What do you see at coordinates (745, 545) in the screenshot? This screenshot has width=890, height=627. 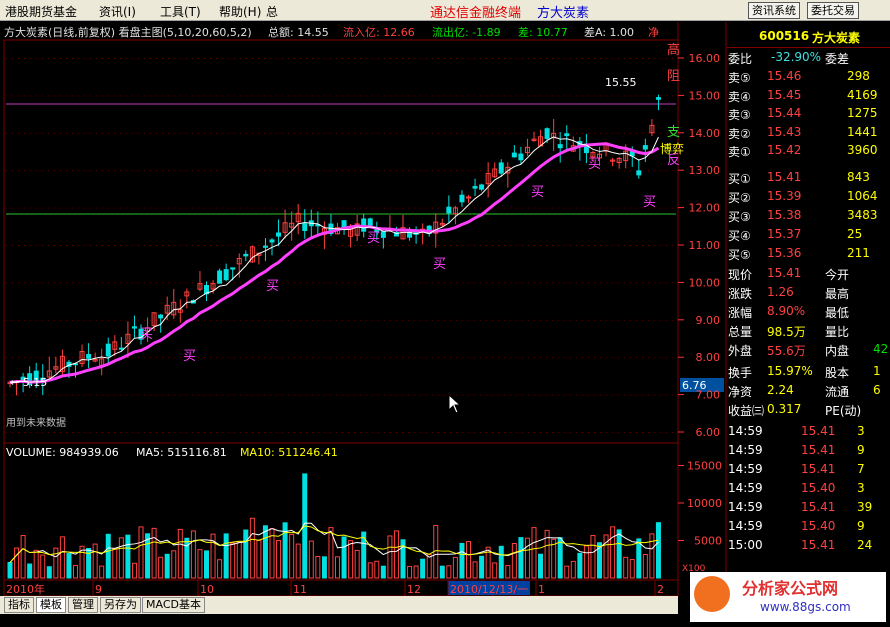 I see `tick-time: 15:00` at bounding box center [745, 545].